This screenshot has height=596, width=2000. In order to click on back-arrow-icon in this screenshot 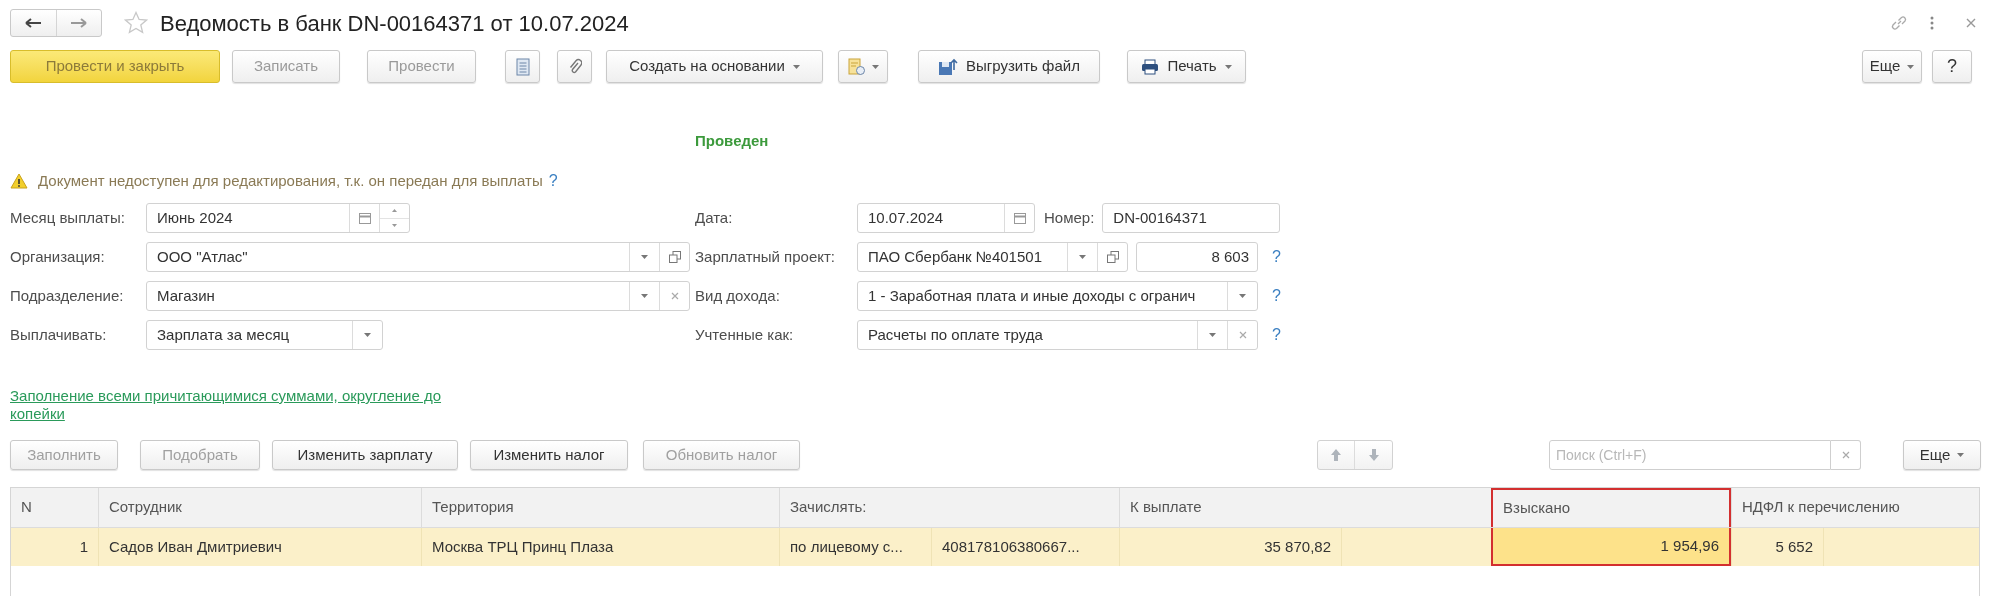, I will do `click(33, 23)`.